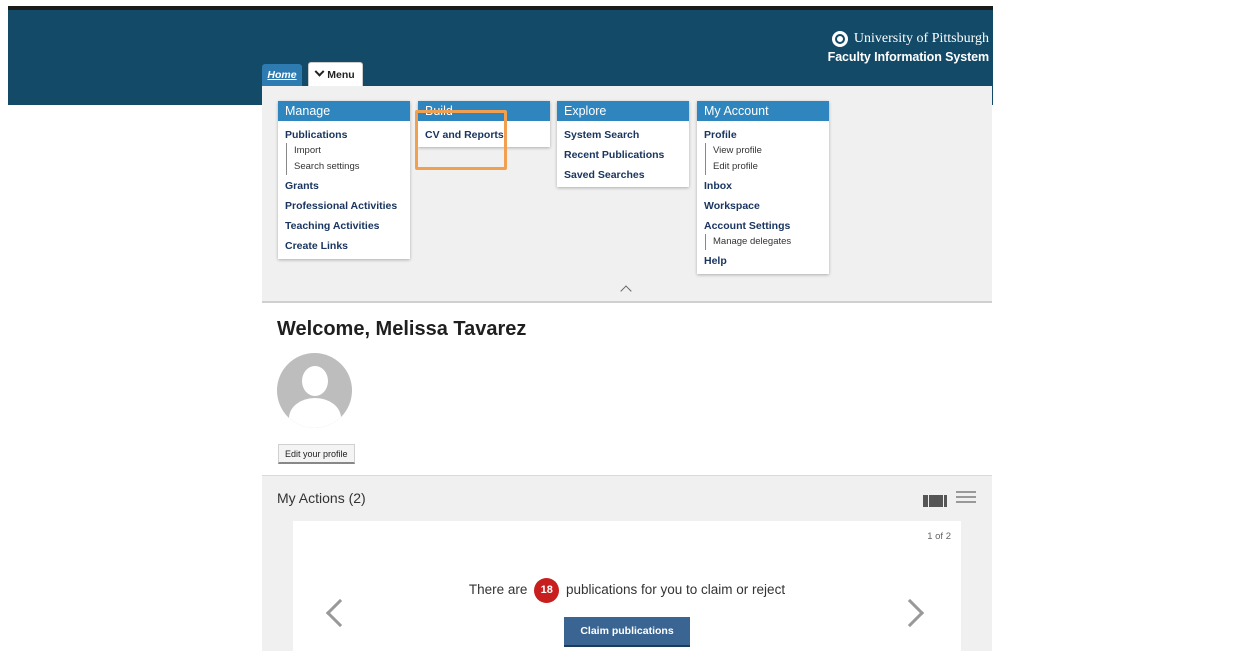 This screenshot has height=651, width=1246. Describe the element at coordinates (344, 206) in the screenshot. I see `menu-item-professional-activities: Professional Activities` at that location.